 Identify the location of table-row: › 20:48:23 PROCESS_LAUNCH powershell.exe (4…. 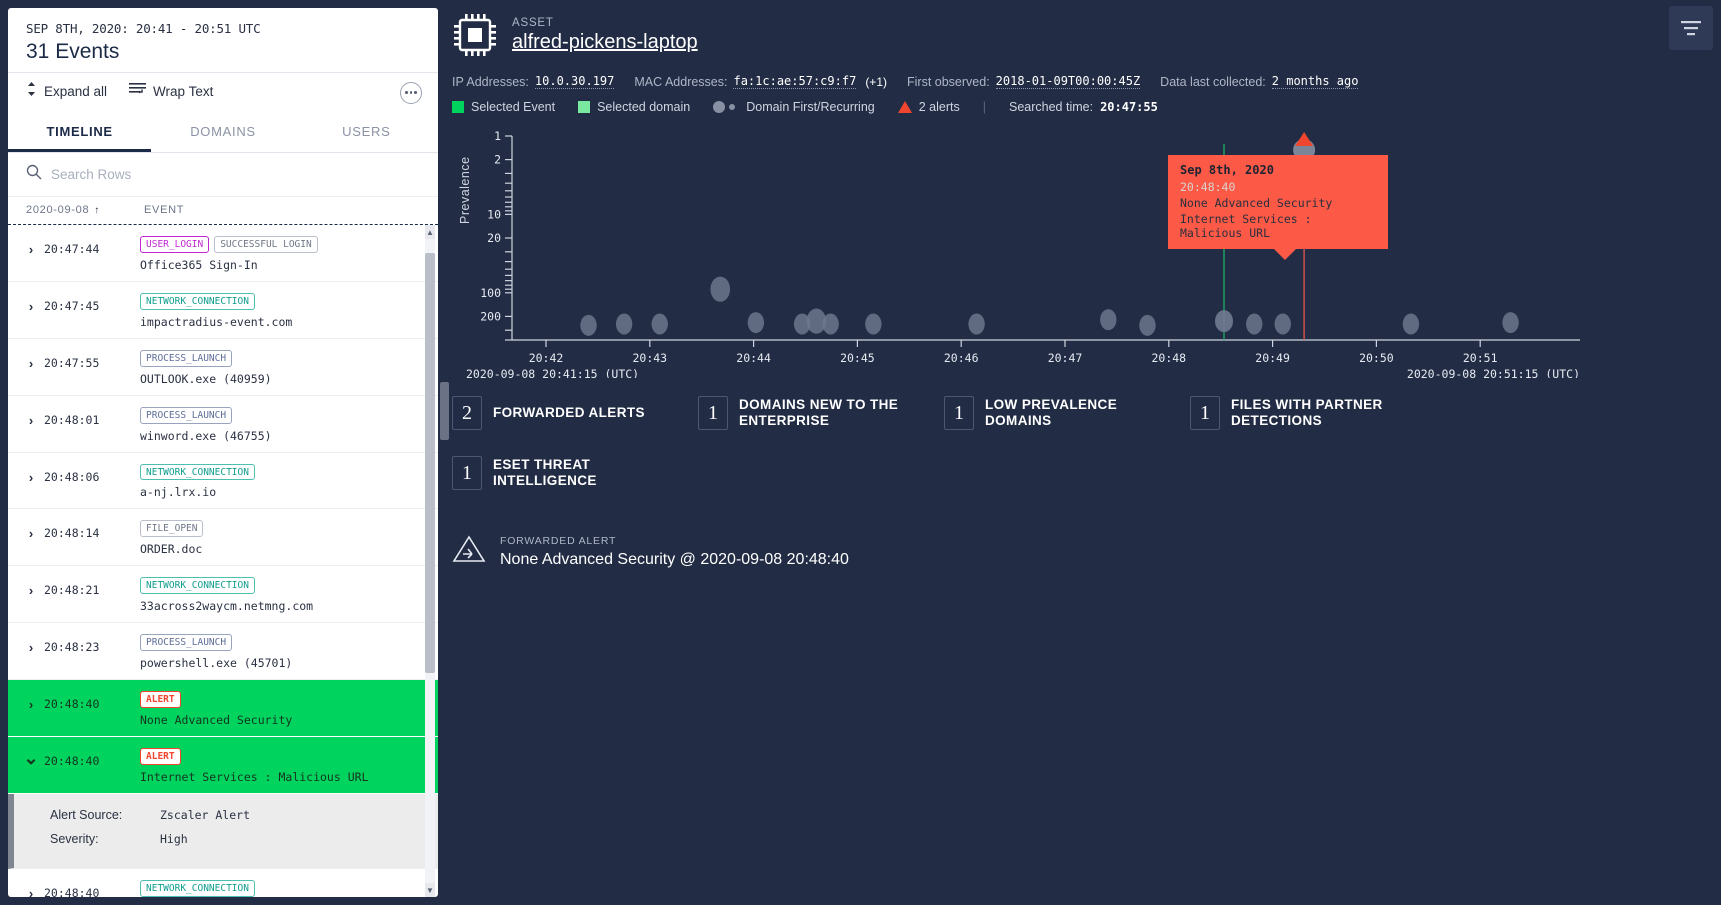
(223, 651).